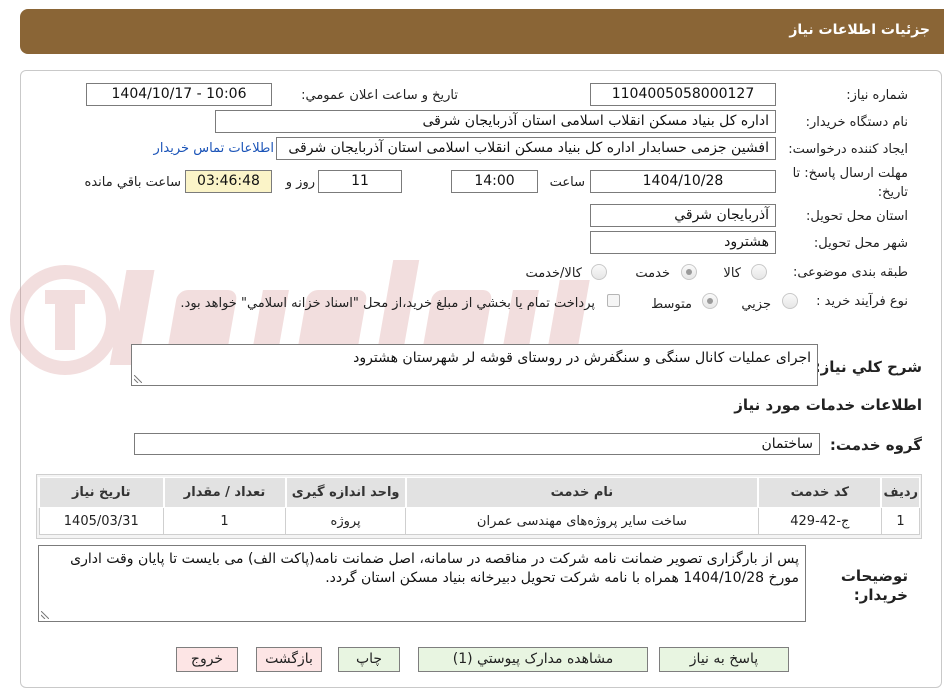 The image size is (944, 691). What do you see at coordinates (900, 492) in the screenshot?
I see `column-header-row: رديف` at bounding box center [900, 492].